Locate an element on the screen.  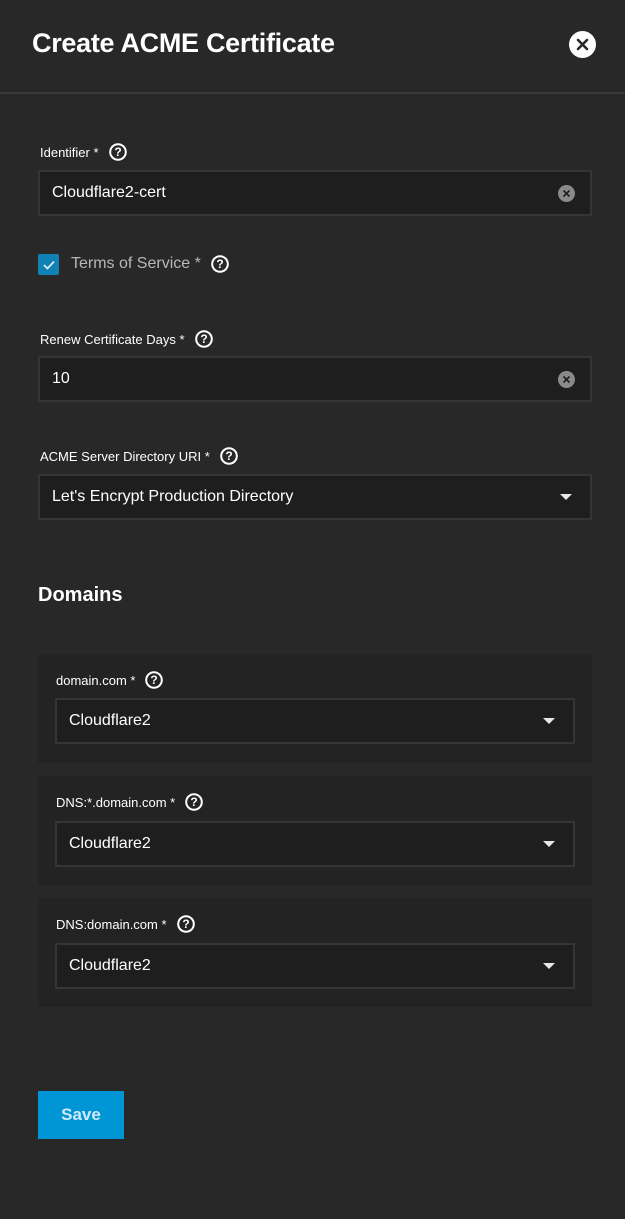
domains-section-title: Domains is located at coordinates (80, 595).